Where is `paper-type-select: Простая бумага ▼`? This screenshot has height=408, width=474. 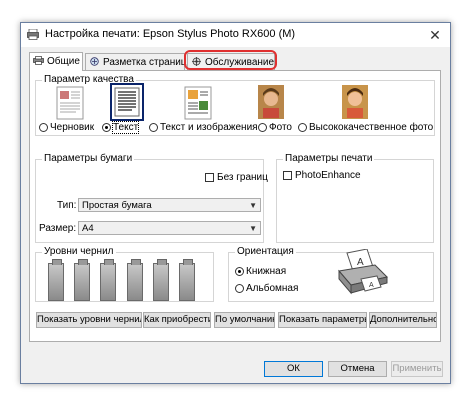 paper-type-select: Простая бумага ▼ is located at coordinates (169, 205).